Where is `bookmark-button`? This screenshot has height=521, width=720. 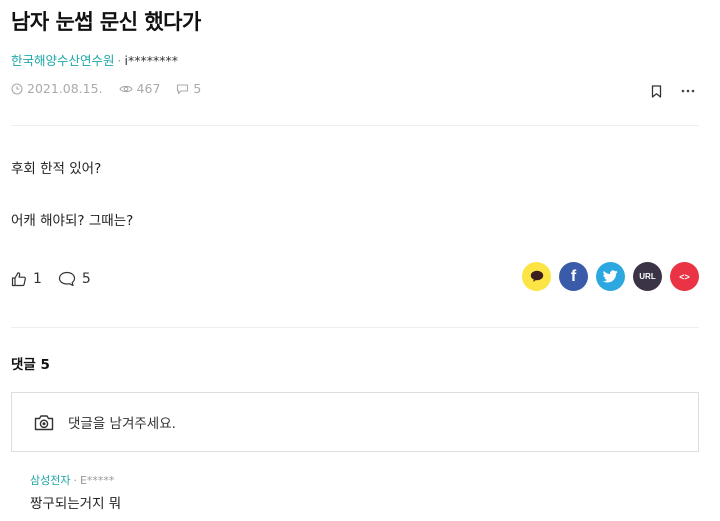 bookmark-button is located at coordinates (656, 91).